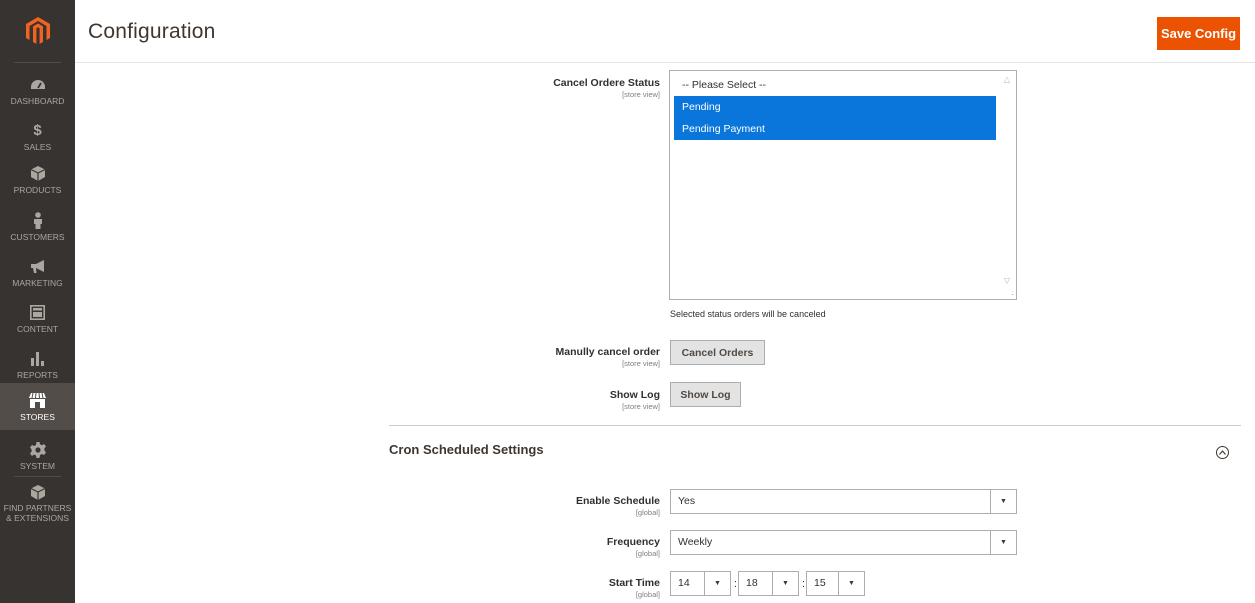 The height and width of the screenshot is (603, 1255). I want to click on dollar-icon: $, so click(37, 130).